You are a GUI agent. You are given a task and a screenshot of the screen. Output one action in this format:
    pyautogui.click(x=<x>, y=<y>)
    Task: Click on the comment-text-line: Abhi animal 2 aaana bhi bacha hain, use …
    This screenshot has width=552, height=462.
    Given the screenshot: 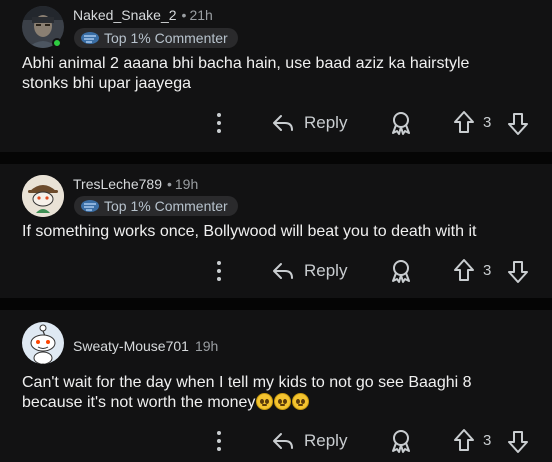 What is the action you would take?
    pyautogui.click(x=246, y=63)
    